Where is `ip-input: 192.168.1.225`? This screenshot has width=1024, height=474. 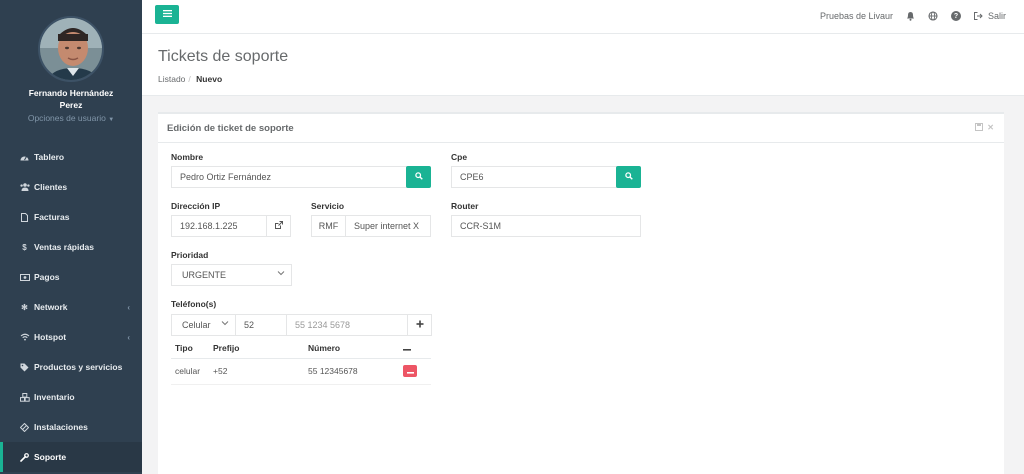
ip-input: 192.168.1.225 is located at coordinates (219, 226).